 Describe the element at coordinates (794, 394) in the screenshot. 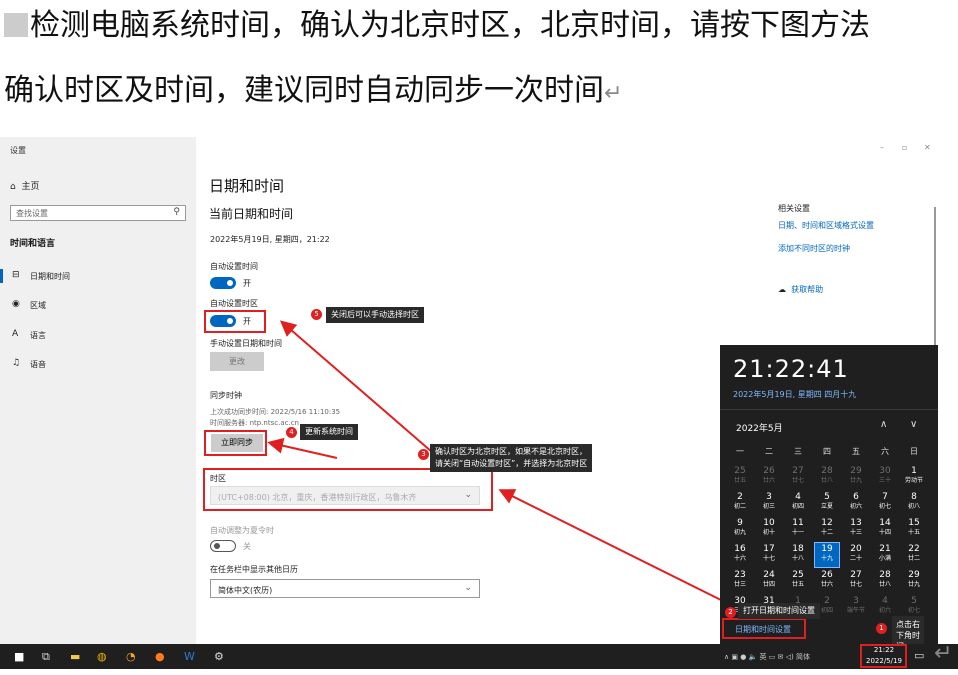

I see `flyout-date: 2022年5月19日, 星期四 四月十九` at that location.